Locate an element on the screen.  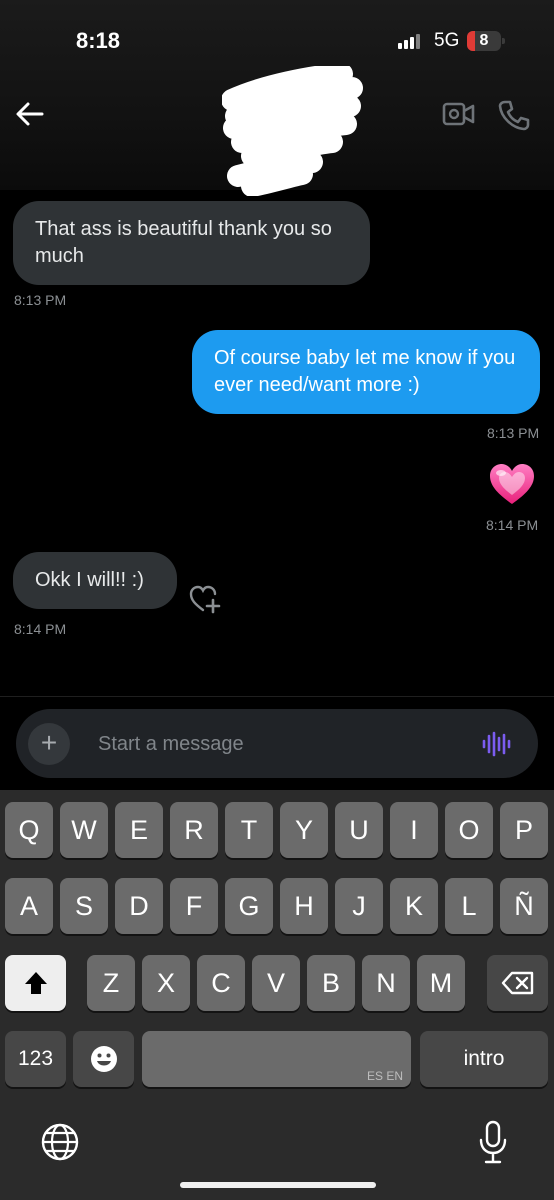
key: D is located at coordinates (139, 906).